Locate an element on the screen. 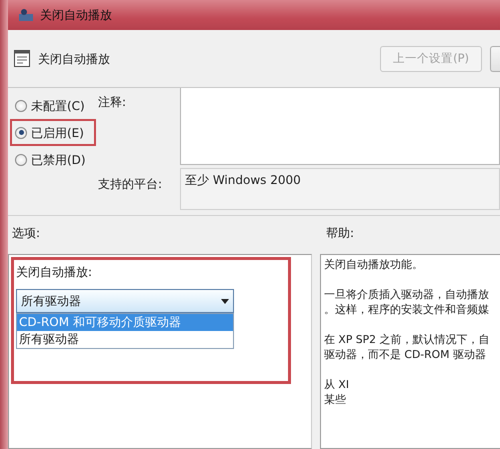  policy-title: 关闭自动播放 is located at coordinates (74, 59).